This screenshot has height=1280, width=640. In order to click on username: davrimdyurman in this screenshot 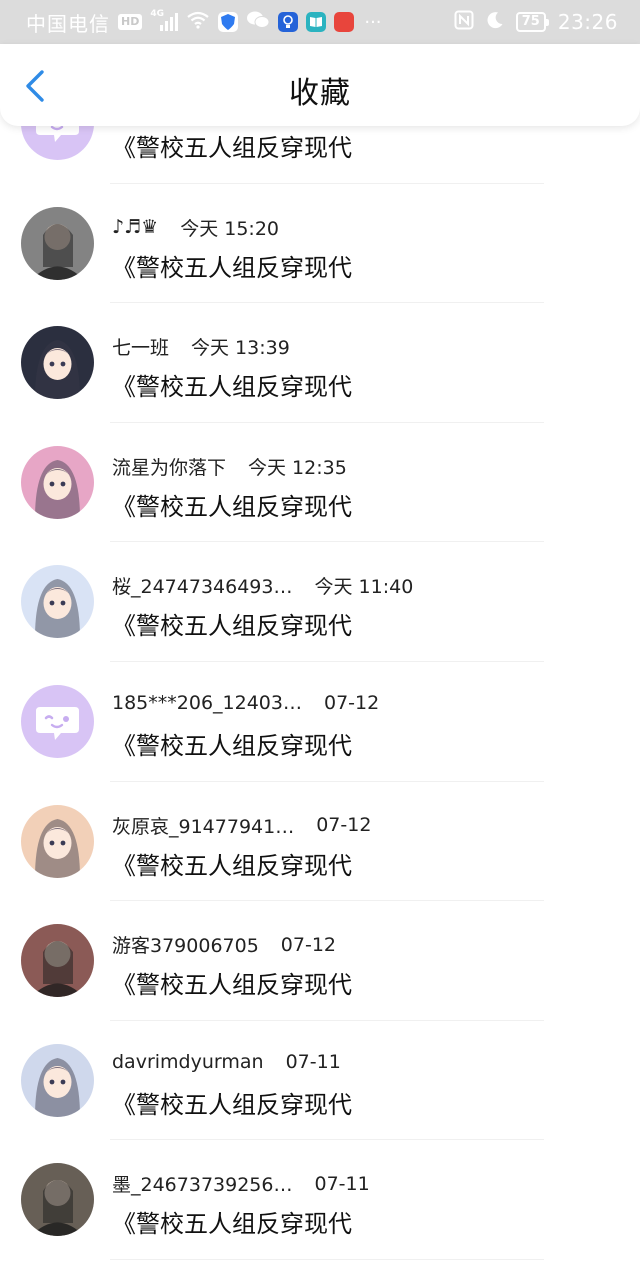, I will do `click(188, 1061)`.